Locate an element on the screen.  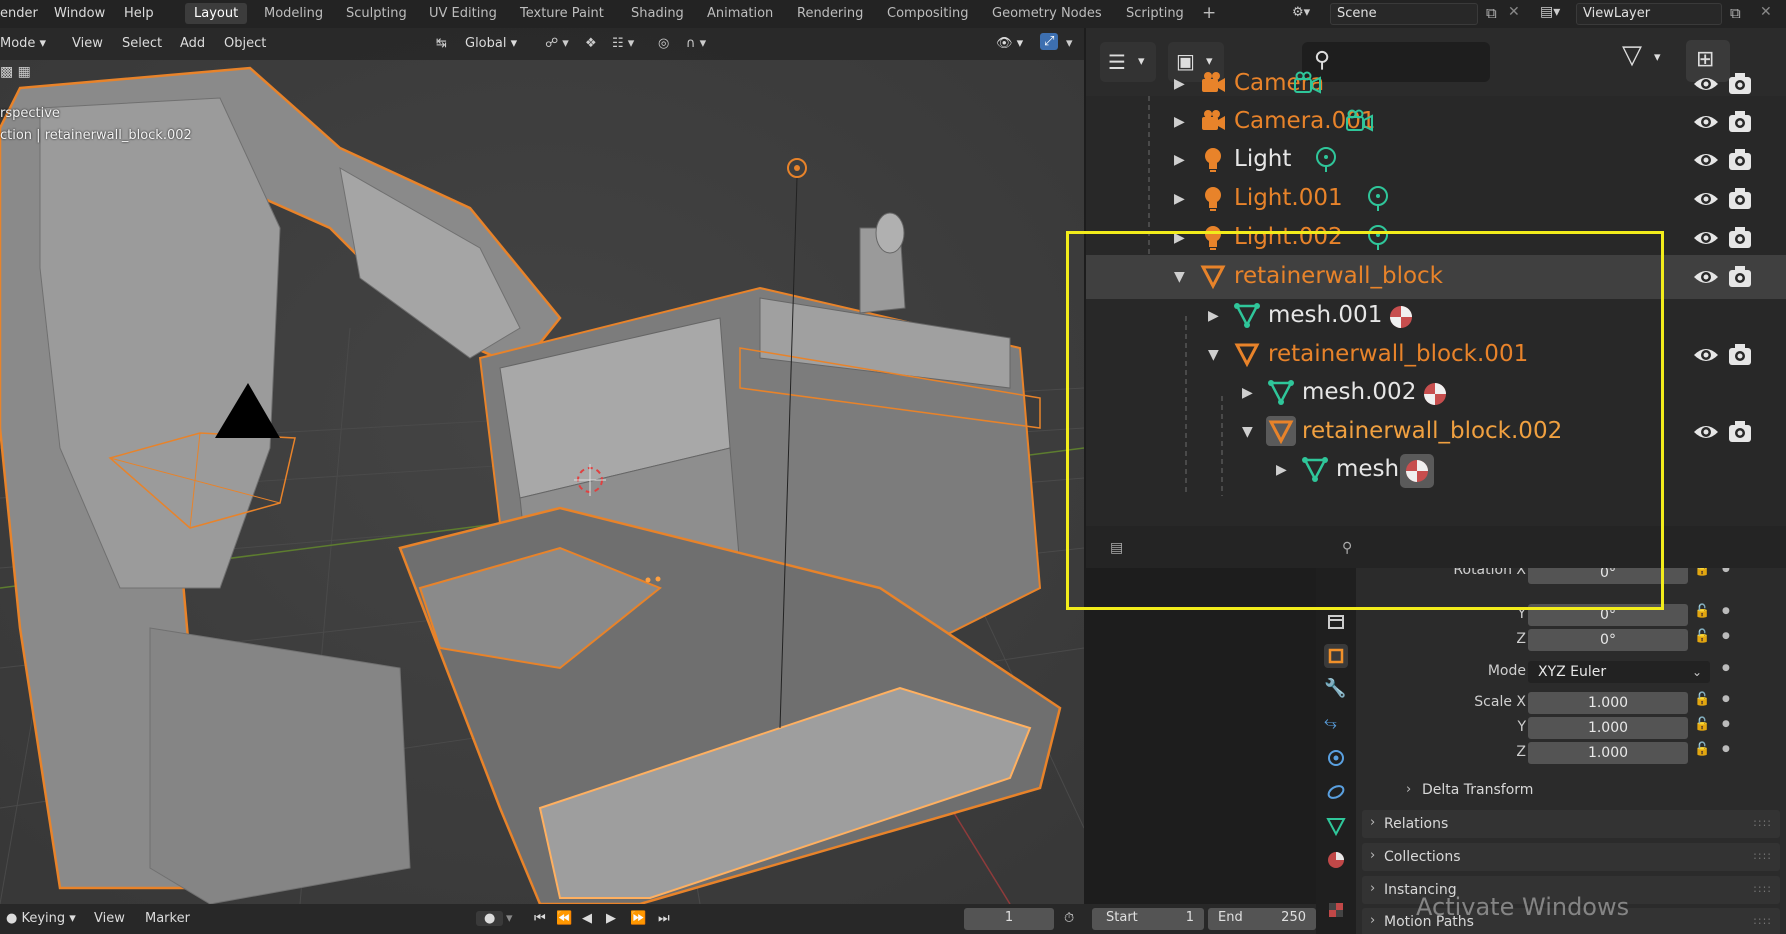
panel-collections: › Collections :::: is located at coordinates (1571, 857).